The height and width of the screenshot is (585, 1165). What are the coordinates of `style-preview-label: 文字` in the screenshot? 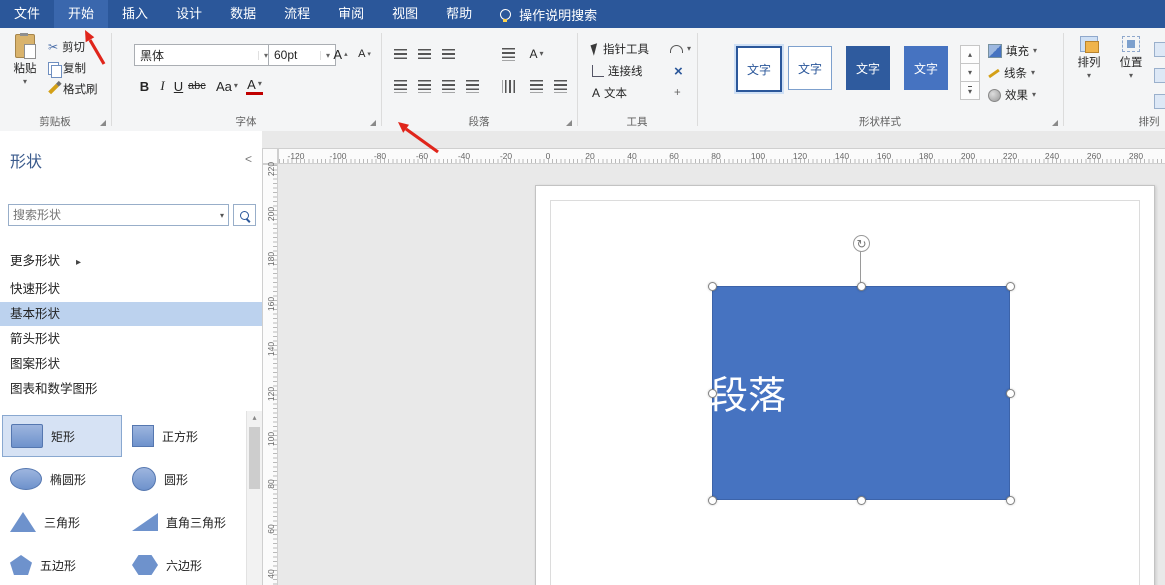 It's located at (758, 69).